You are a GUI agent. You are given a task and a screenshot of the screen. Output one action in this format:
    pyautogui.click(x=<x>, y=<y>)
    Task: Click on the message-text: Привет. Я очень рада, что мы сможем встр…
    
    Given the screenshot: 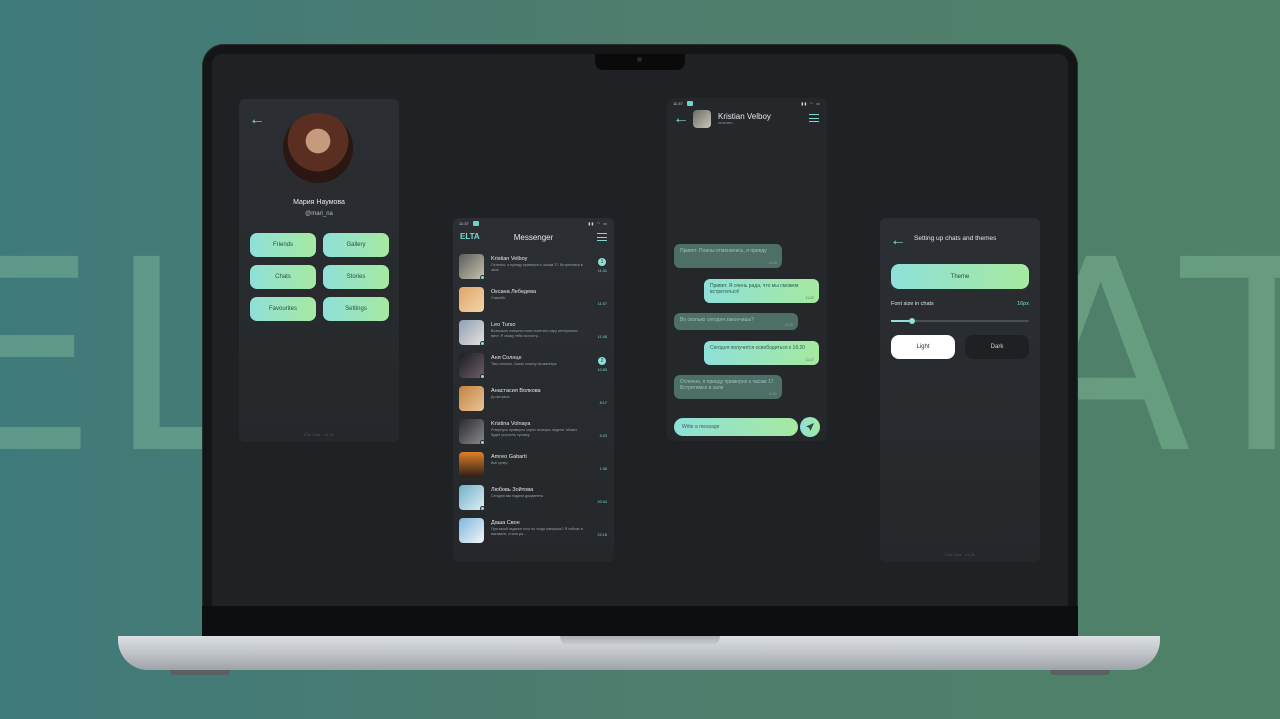 What is the action you would take?
    pyautogui.click(x=754, y=289)
    